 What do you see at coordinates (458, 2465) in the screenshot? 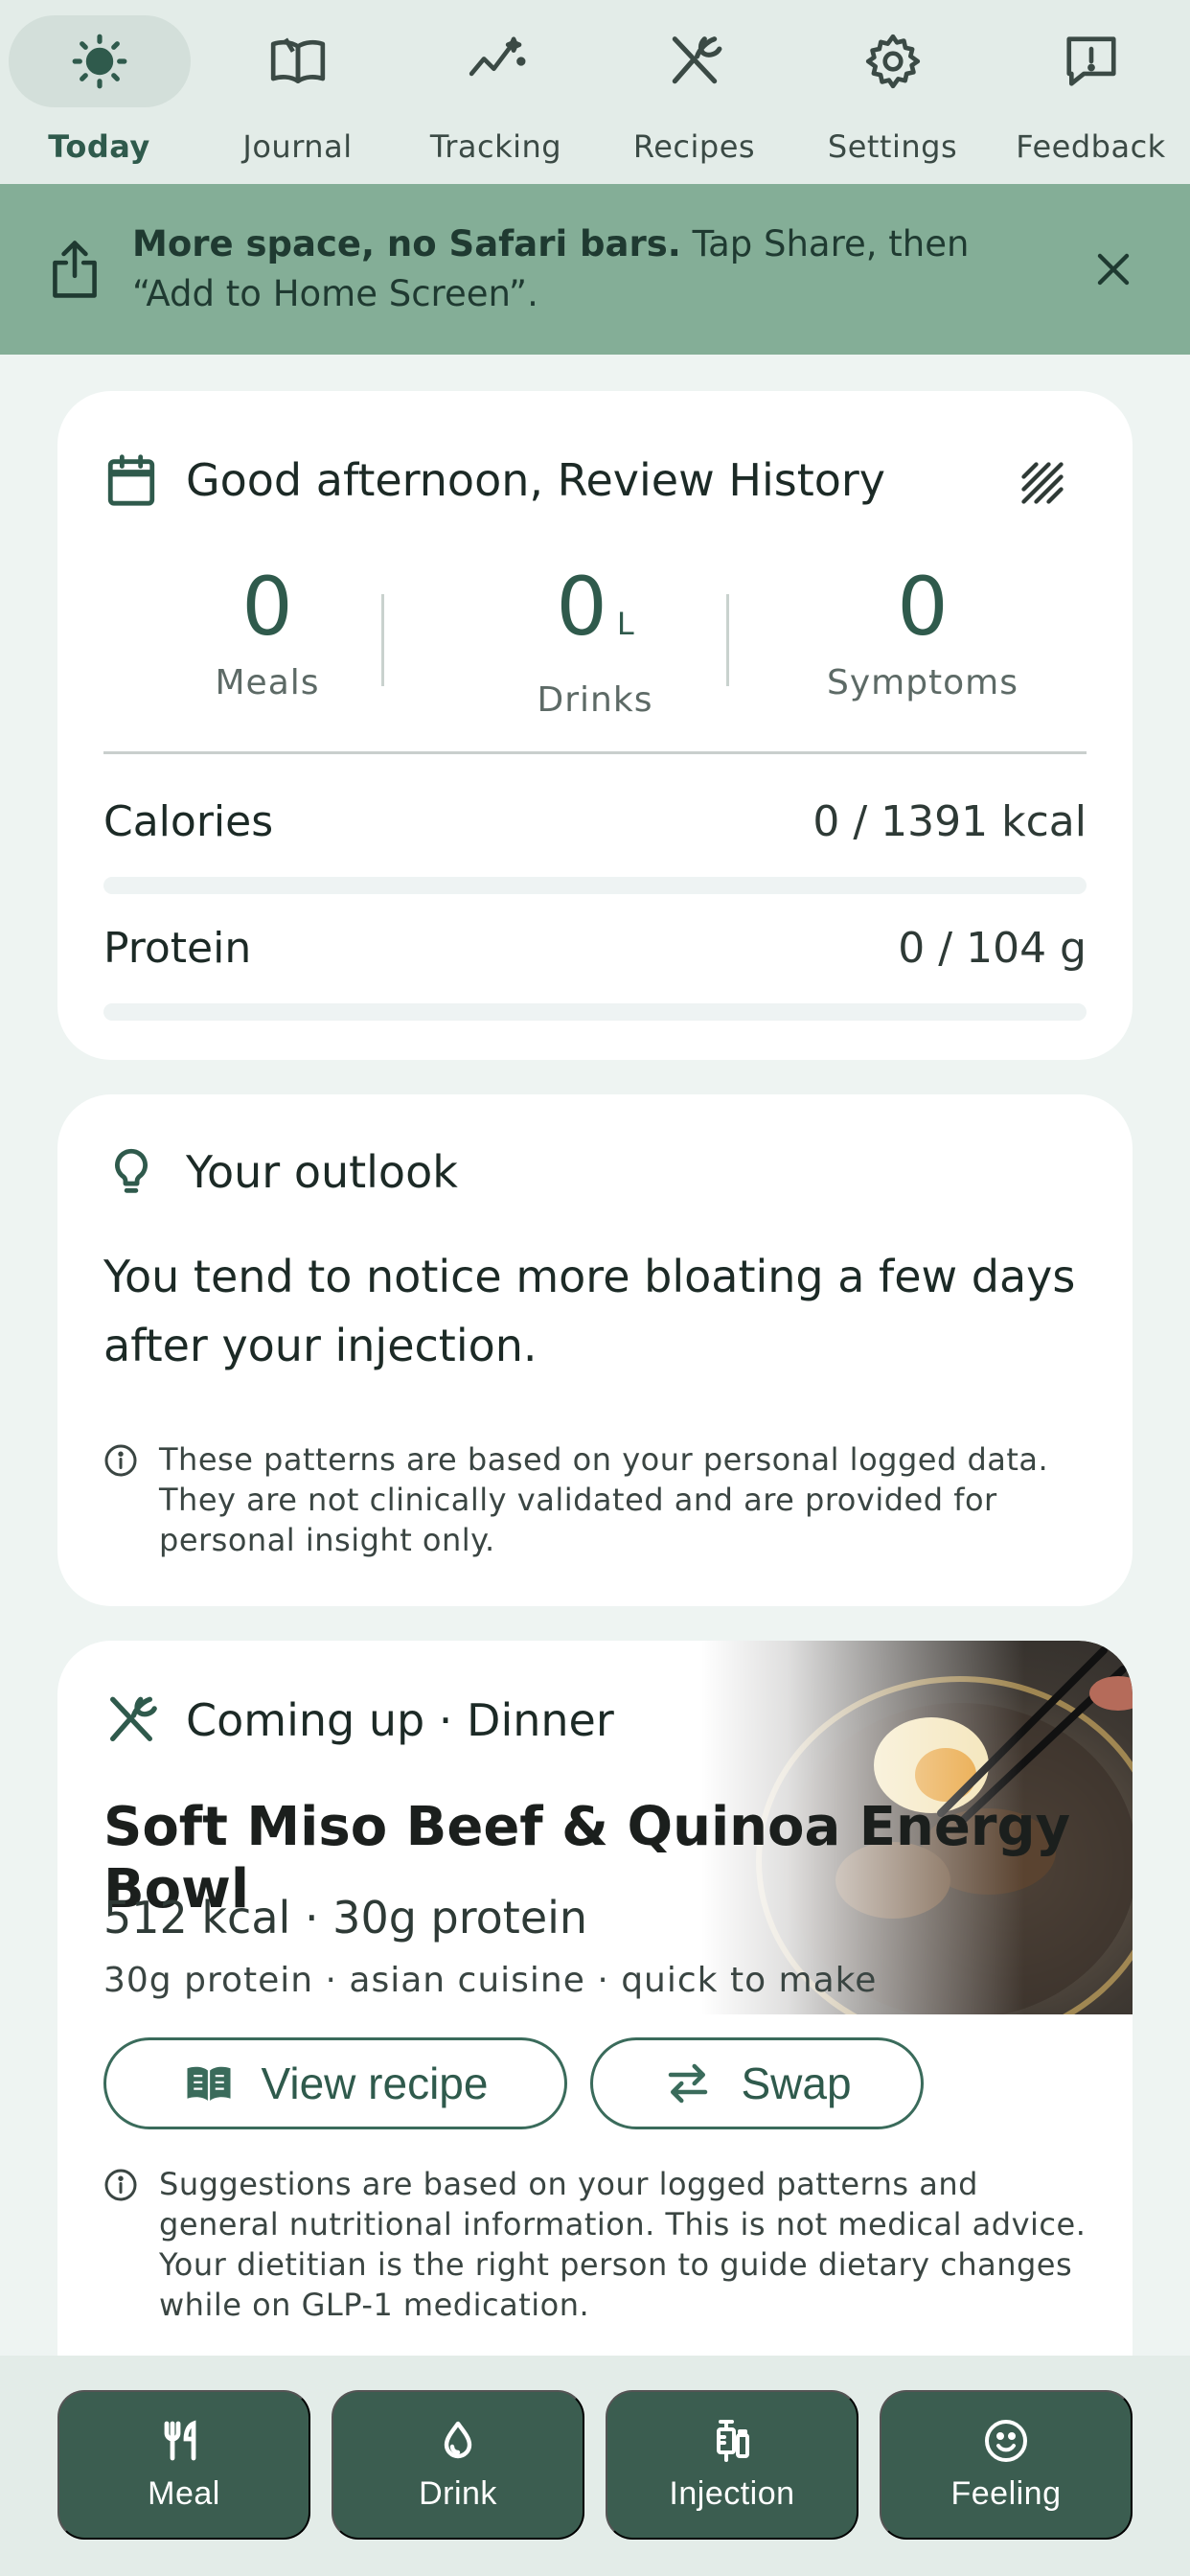
I see `log-drink-button: Drink` at bounding box center [458, 2465].